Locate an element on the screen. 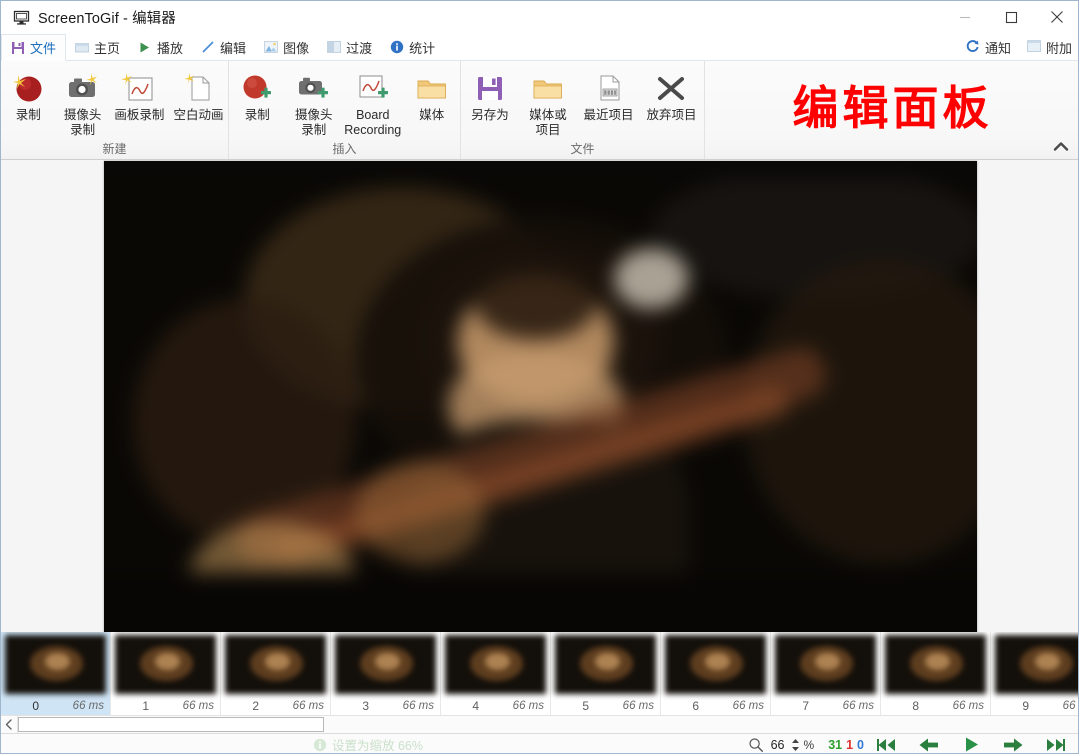 The image size is (1079, 754). list-item: 9 66 ms is located at coordinates (1034, 673).